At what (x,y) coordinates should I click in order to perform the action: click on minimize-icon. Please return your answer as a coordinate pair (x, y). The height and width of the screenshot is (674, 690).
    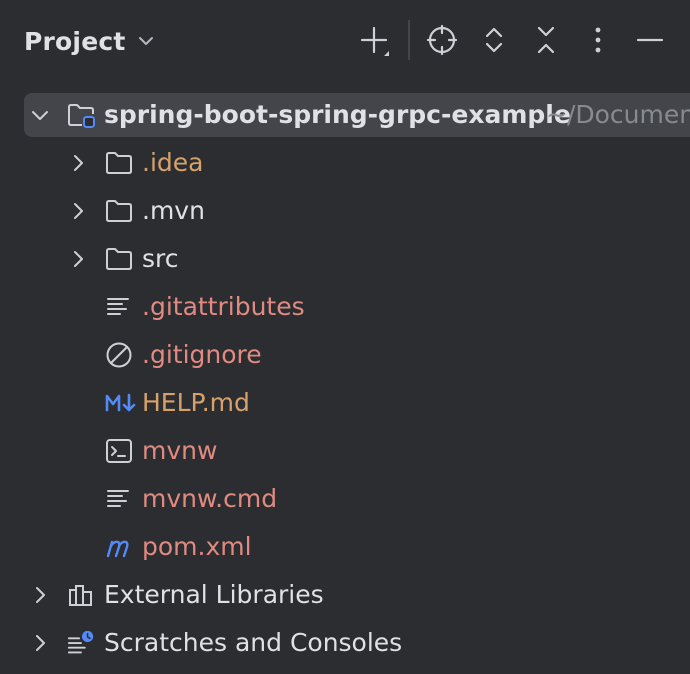
    Looking at the image, I should click on (650, 40).